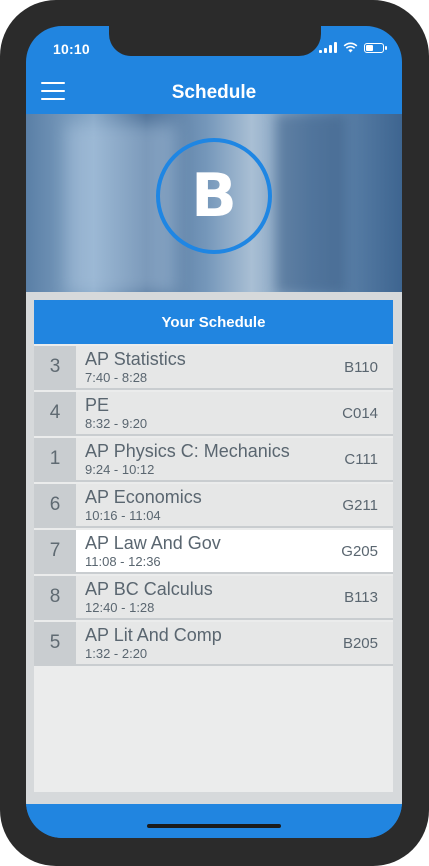 The width and height of the screenshot is (429, 866). What do you see at coordinates (360, 643) in the screenshot?
I see `room-number: B205` at bounding box center [360, 643].